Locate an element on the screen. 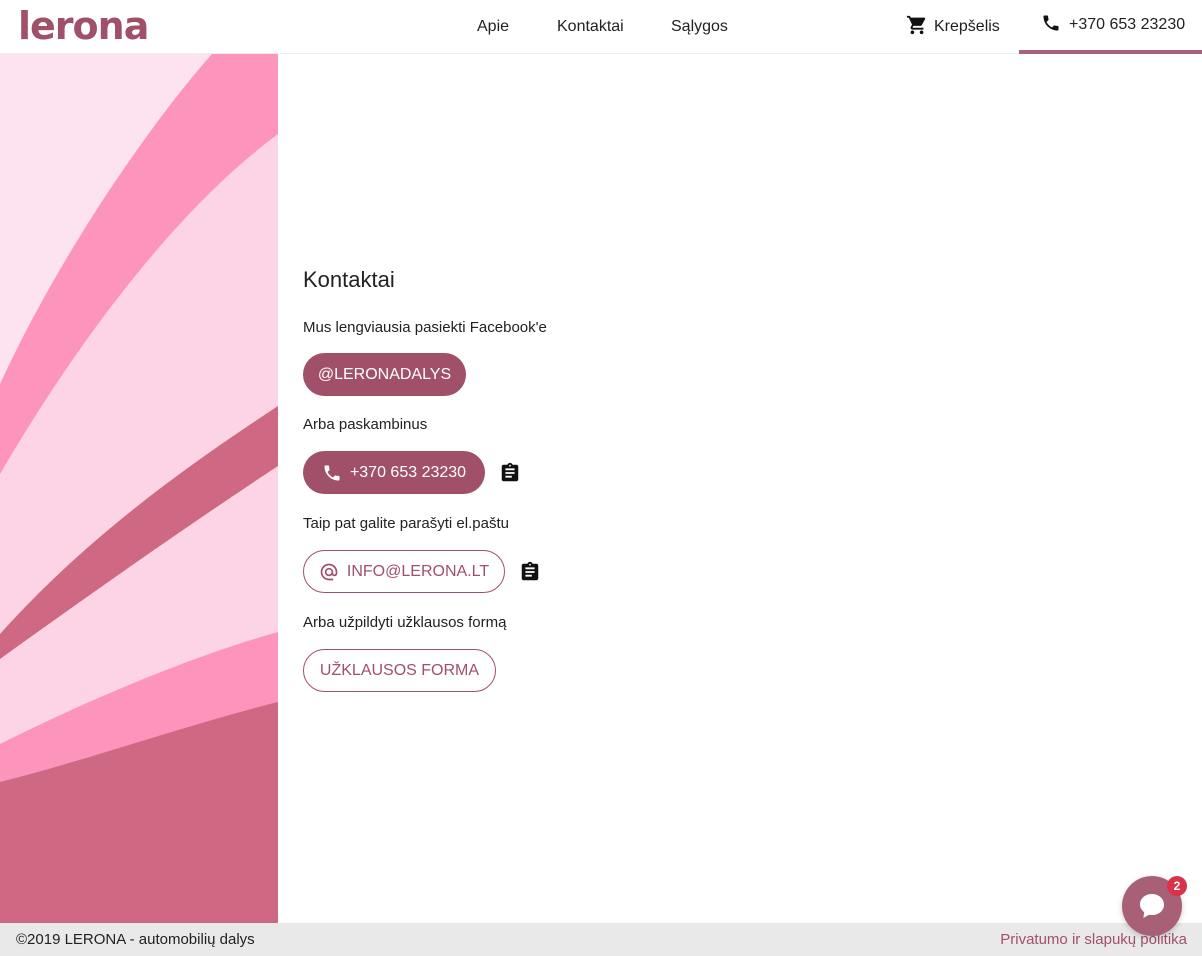  nav-item-salygos: Sąlygos is located at coordinates (699, 27).